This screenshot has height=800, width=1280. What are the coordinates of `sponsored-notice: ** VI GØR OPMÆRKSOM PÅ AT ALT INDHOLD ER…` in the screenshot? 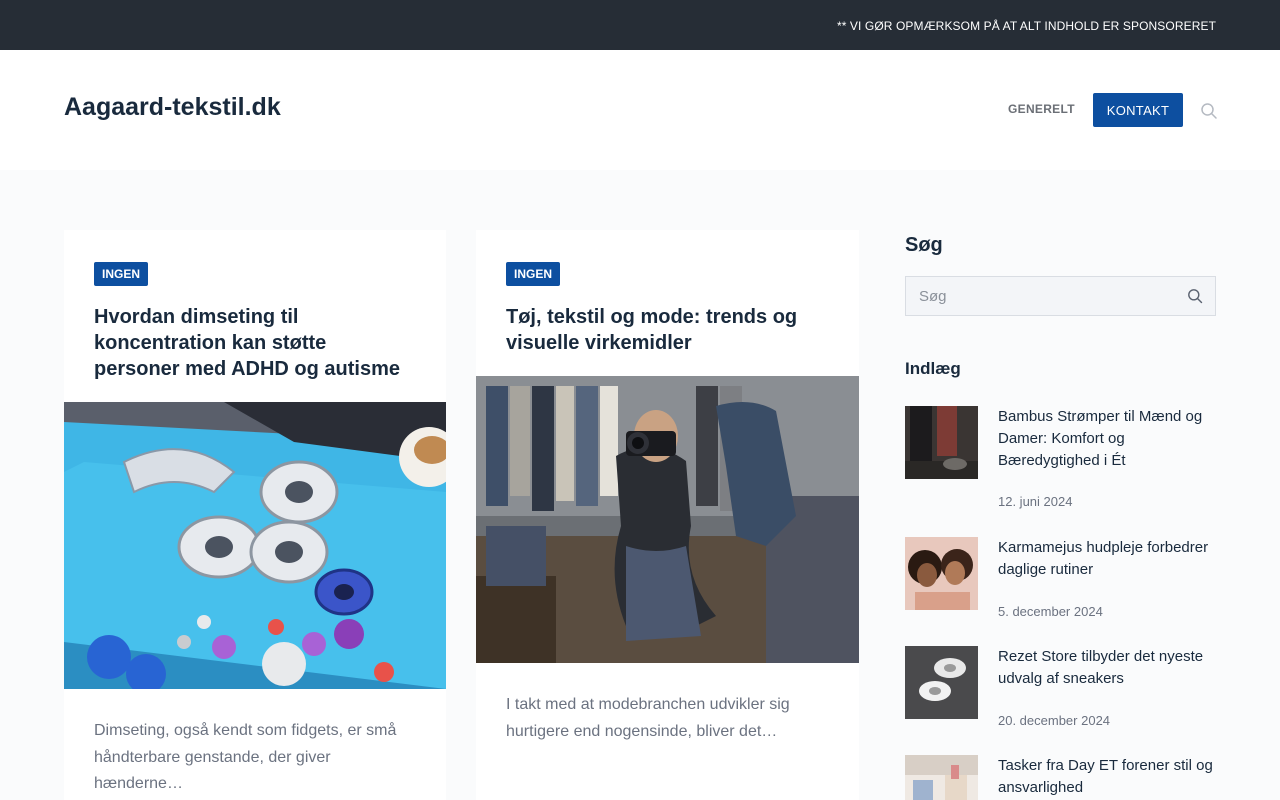 It's located at (1026, 26).